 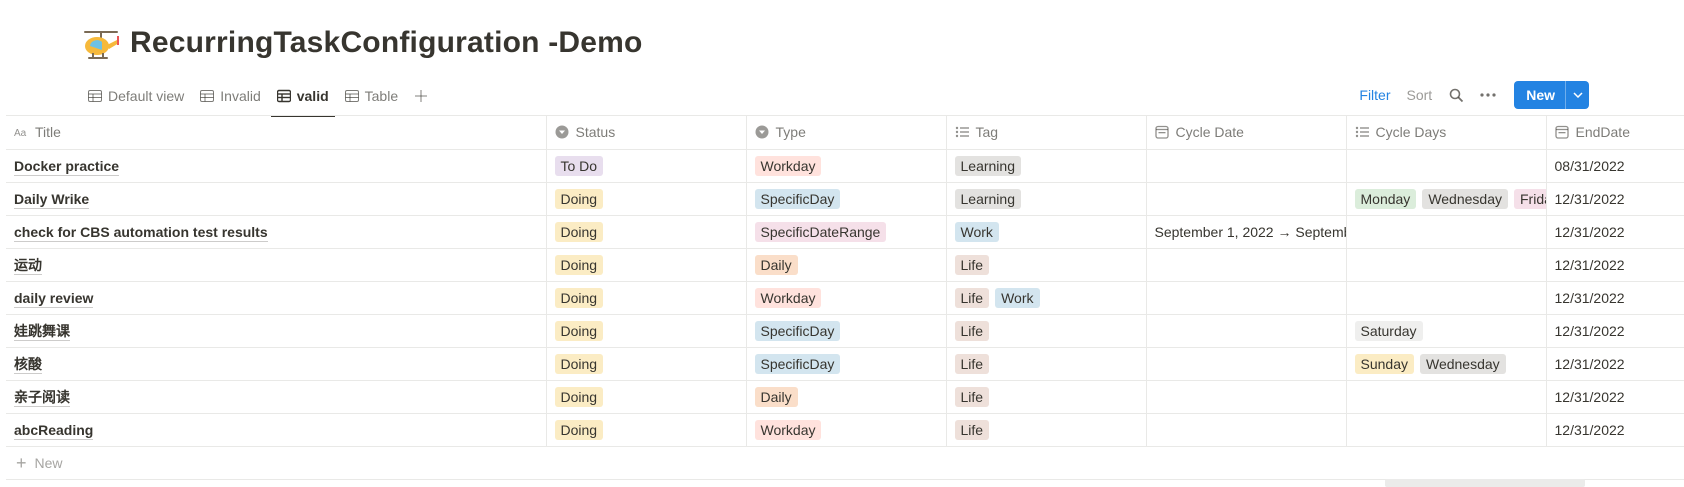 What do you see at coordinates (1446, 133) in the screenshot?
I see `column-header-cycle-days: Cycle Days` at bounding box center [1446, 133].